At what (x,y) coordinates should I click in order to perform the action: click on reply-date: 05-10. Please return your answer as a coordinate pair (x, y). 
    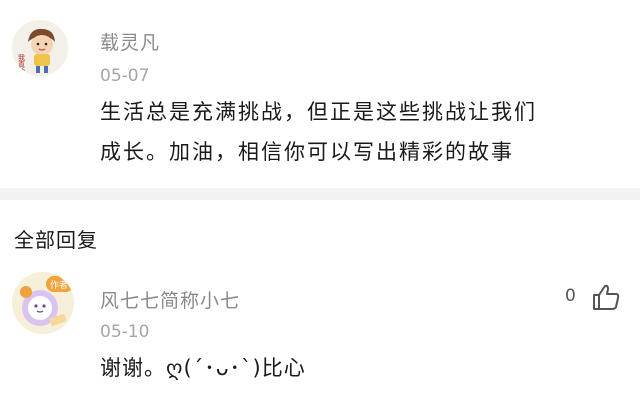
    Looking at the image, I should click on (125, 332).